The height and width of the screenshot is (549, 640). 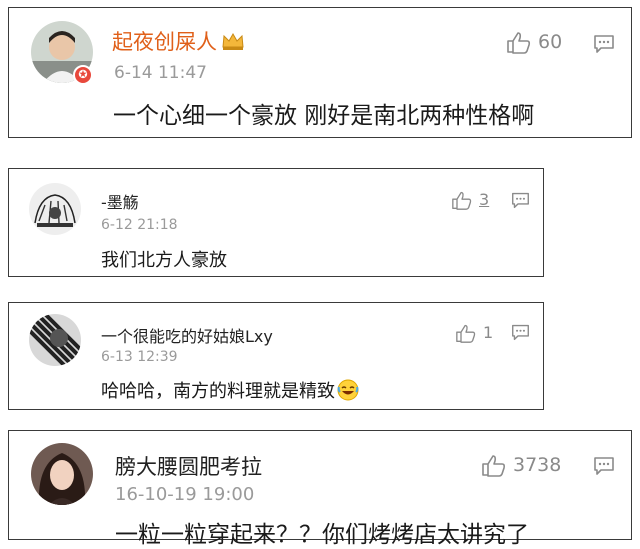 What do you see at coordinates (139, 357) in the screenshot?
I see `timestamp: 6-13 12:39` at bounding box center [139, 357].